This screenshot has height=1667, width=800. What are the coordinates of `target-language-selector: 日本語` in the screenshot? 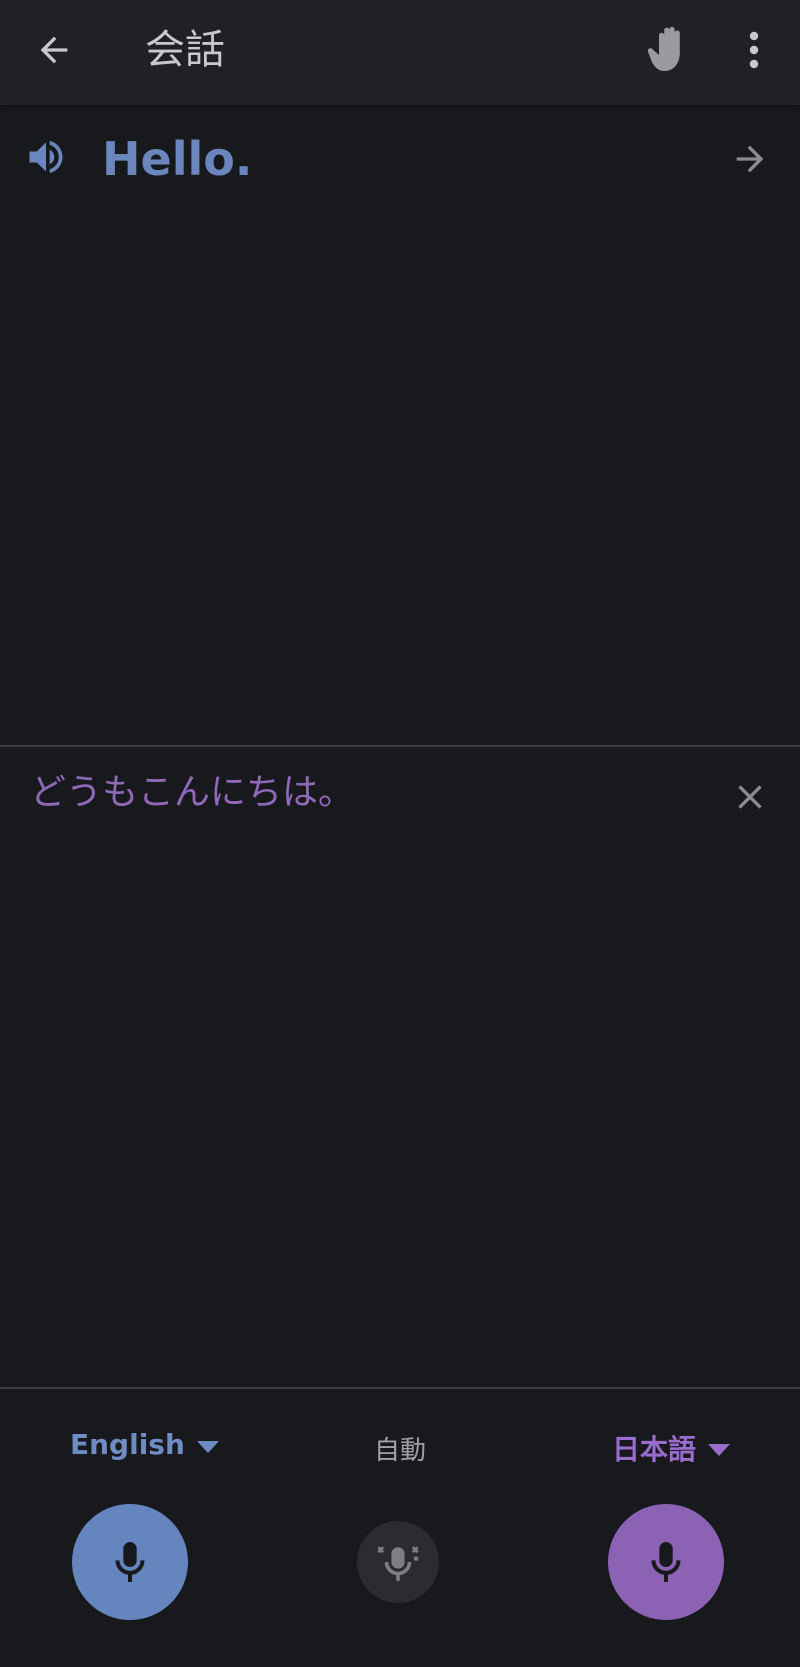 It's located at (671, 1448).